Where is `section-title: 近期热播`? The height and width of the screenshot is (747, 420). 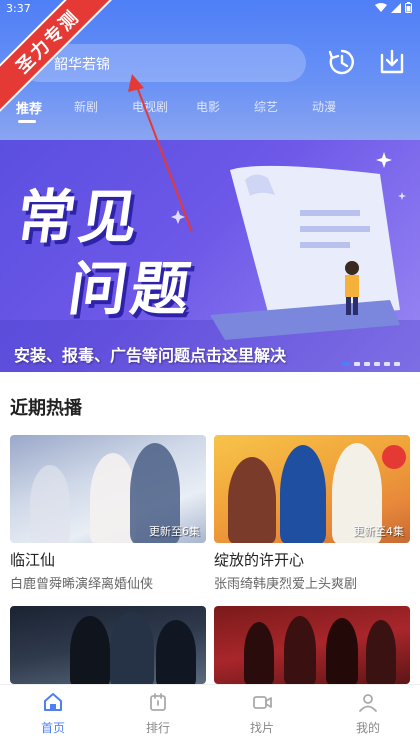
section-title: 近期热播 is located at coordinates (46, 408).